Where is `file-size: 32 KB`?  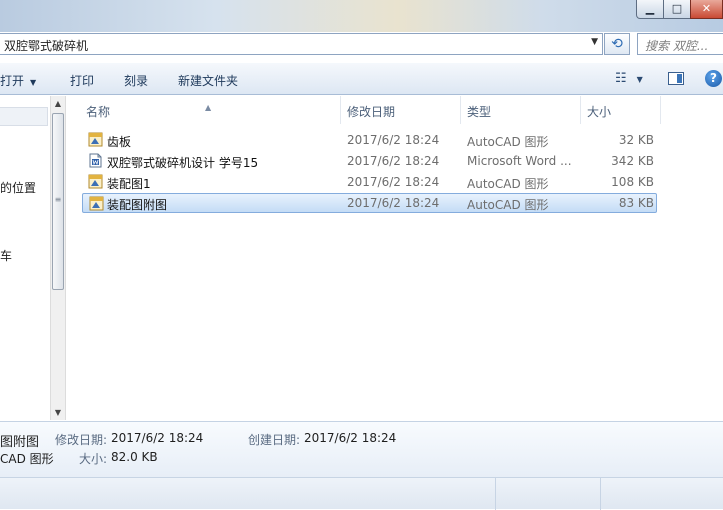
file-size: 32 KB is located at coordinates (636, 140).